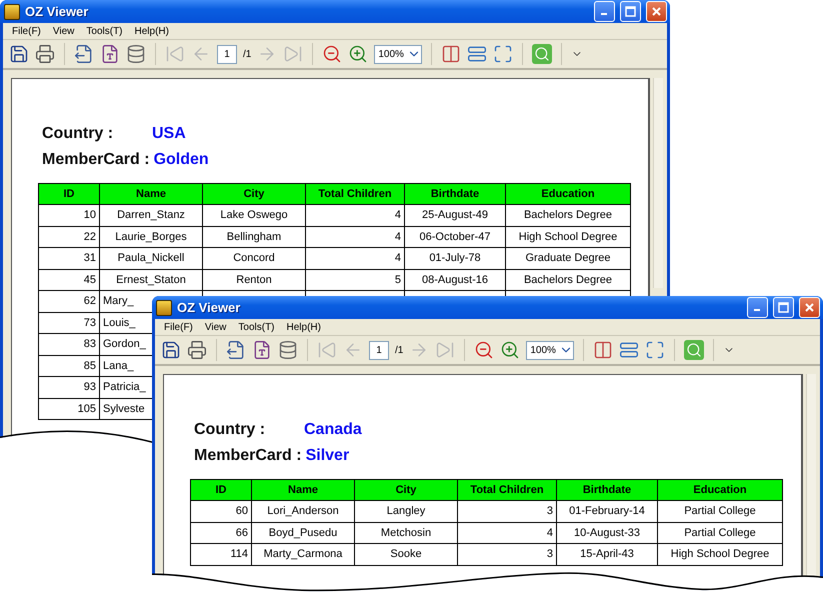  Describe the element at coordinates (69, 258) in the screenshot. I see `table-cell: 31` at that location.